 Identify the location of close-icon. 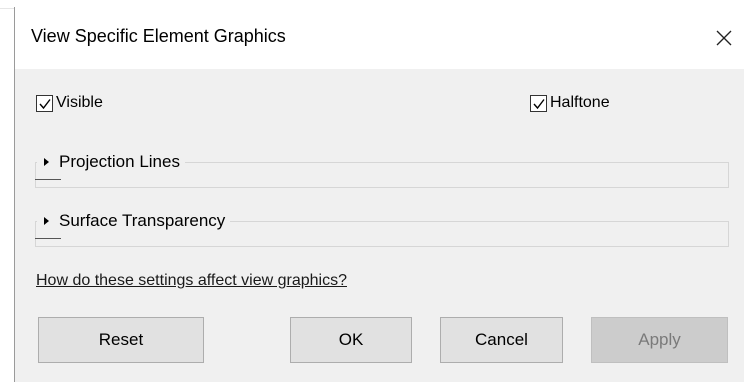
(724, 38).